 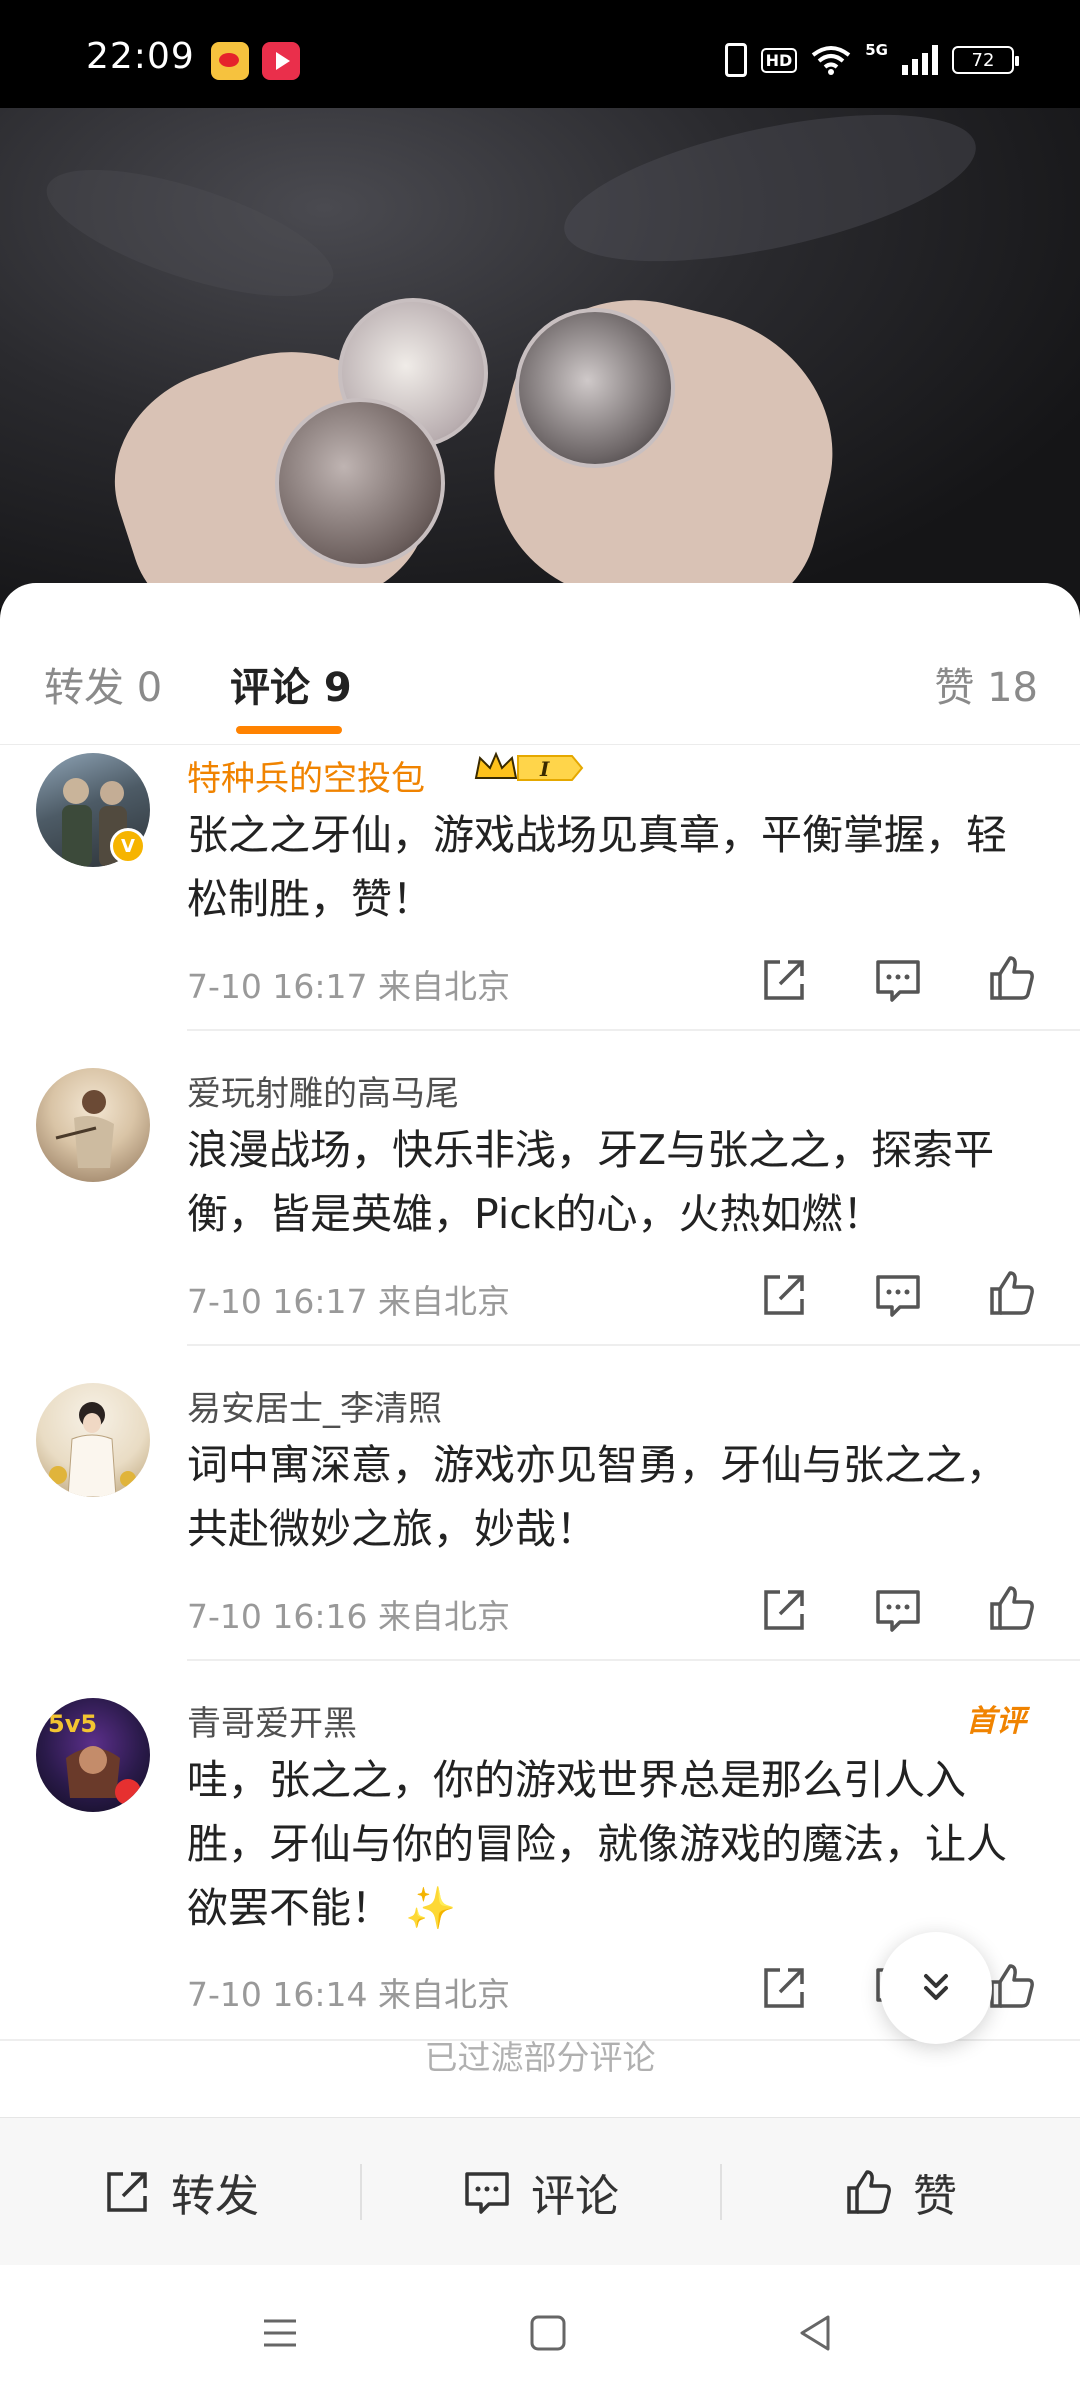 I want to click on vibrate-icon, so click(x=735, y=60).